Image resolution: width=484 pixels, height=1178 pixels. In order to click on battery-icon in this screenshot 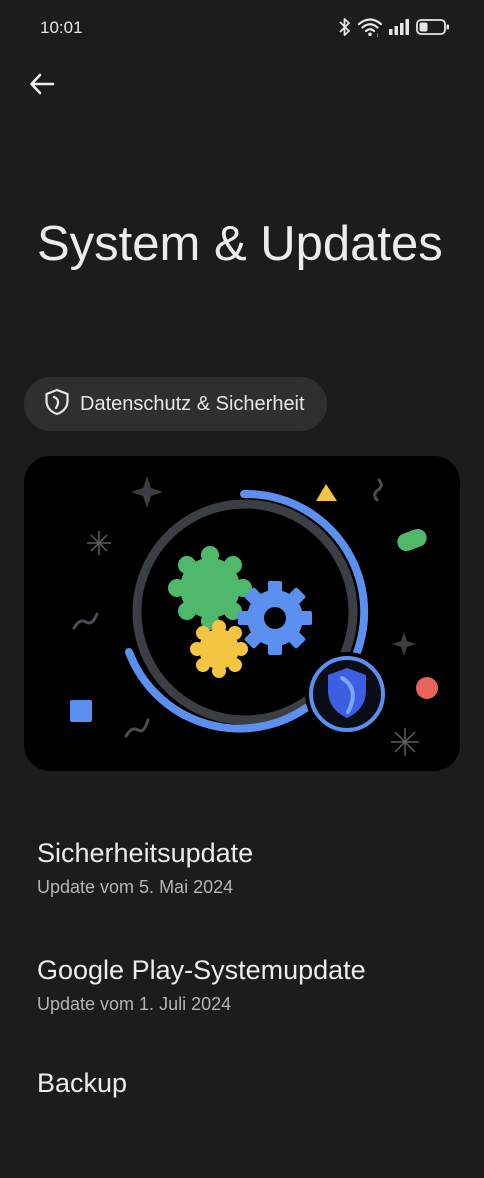, I will do `click(433, 27)`.